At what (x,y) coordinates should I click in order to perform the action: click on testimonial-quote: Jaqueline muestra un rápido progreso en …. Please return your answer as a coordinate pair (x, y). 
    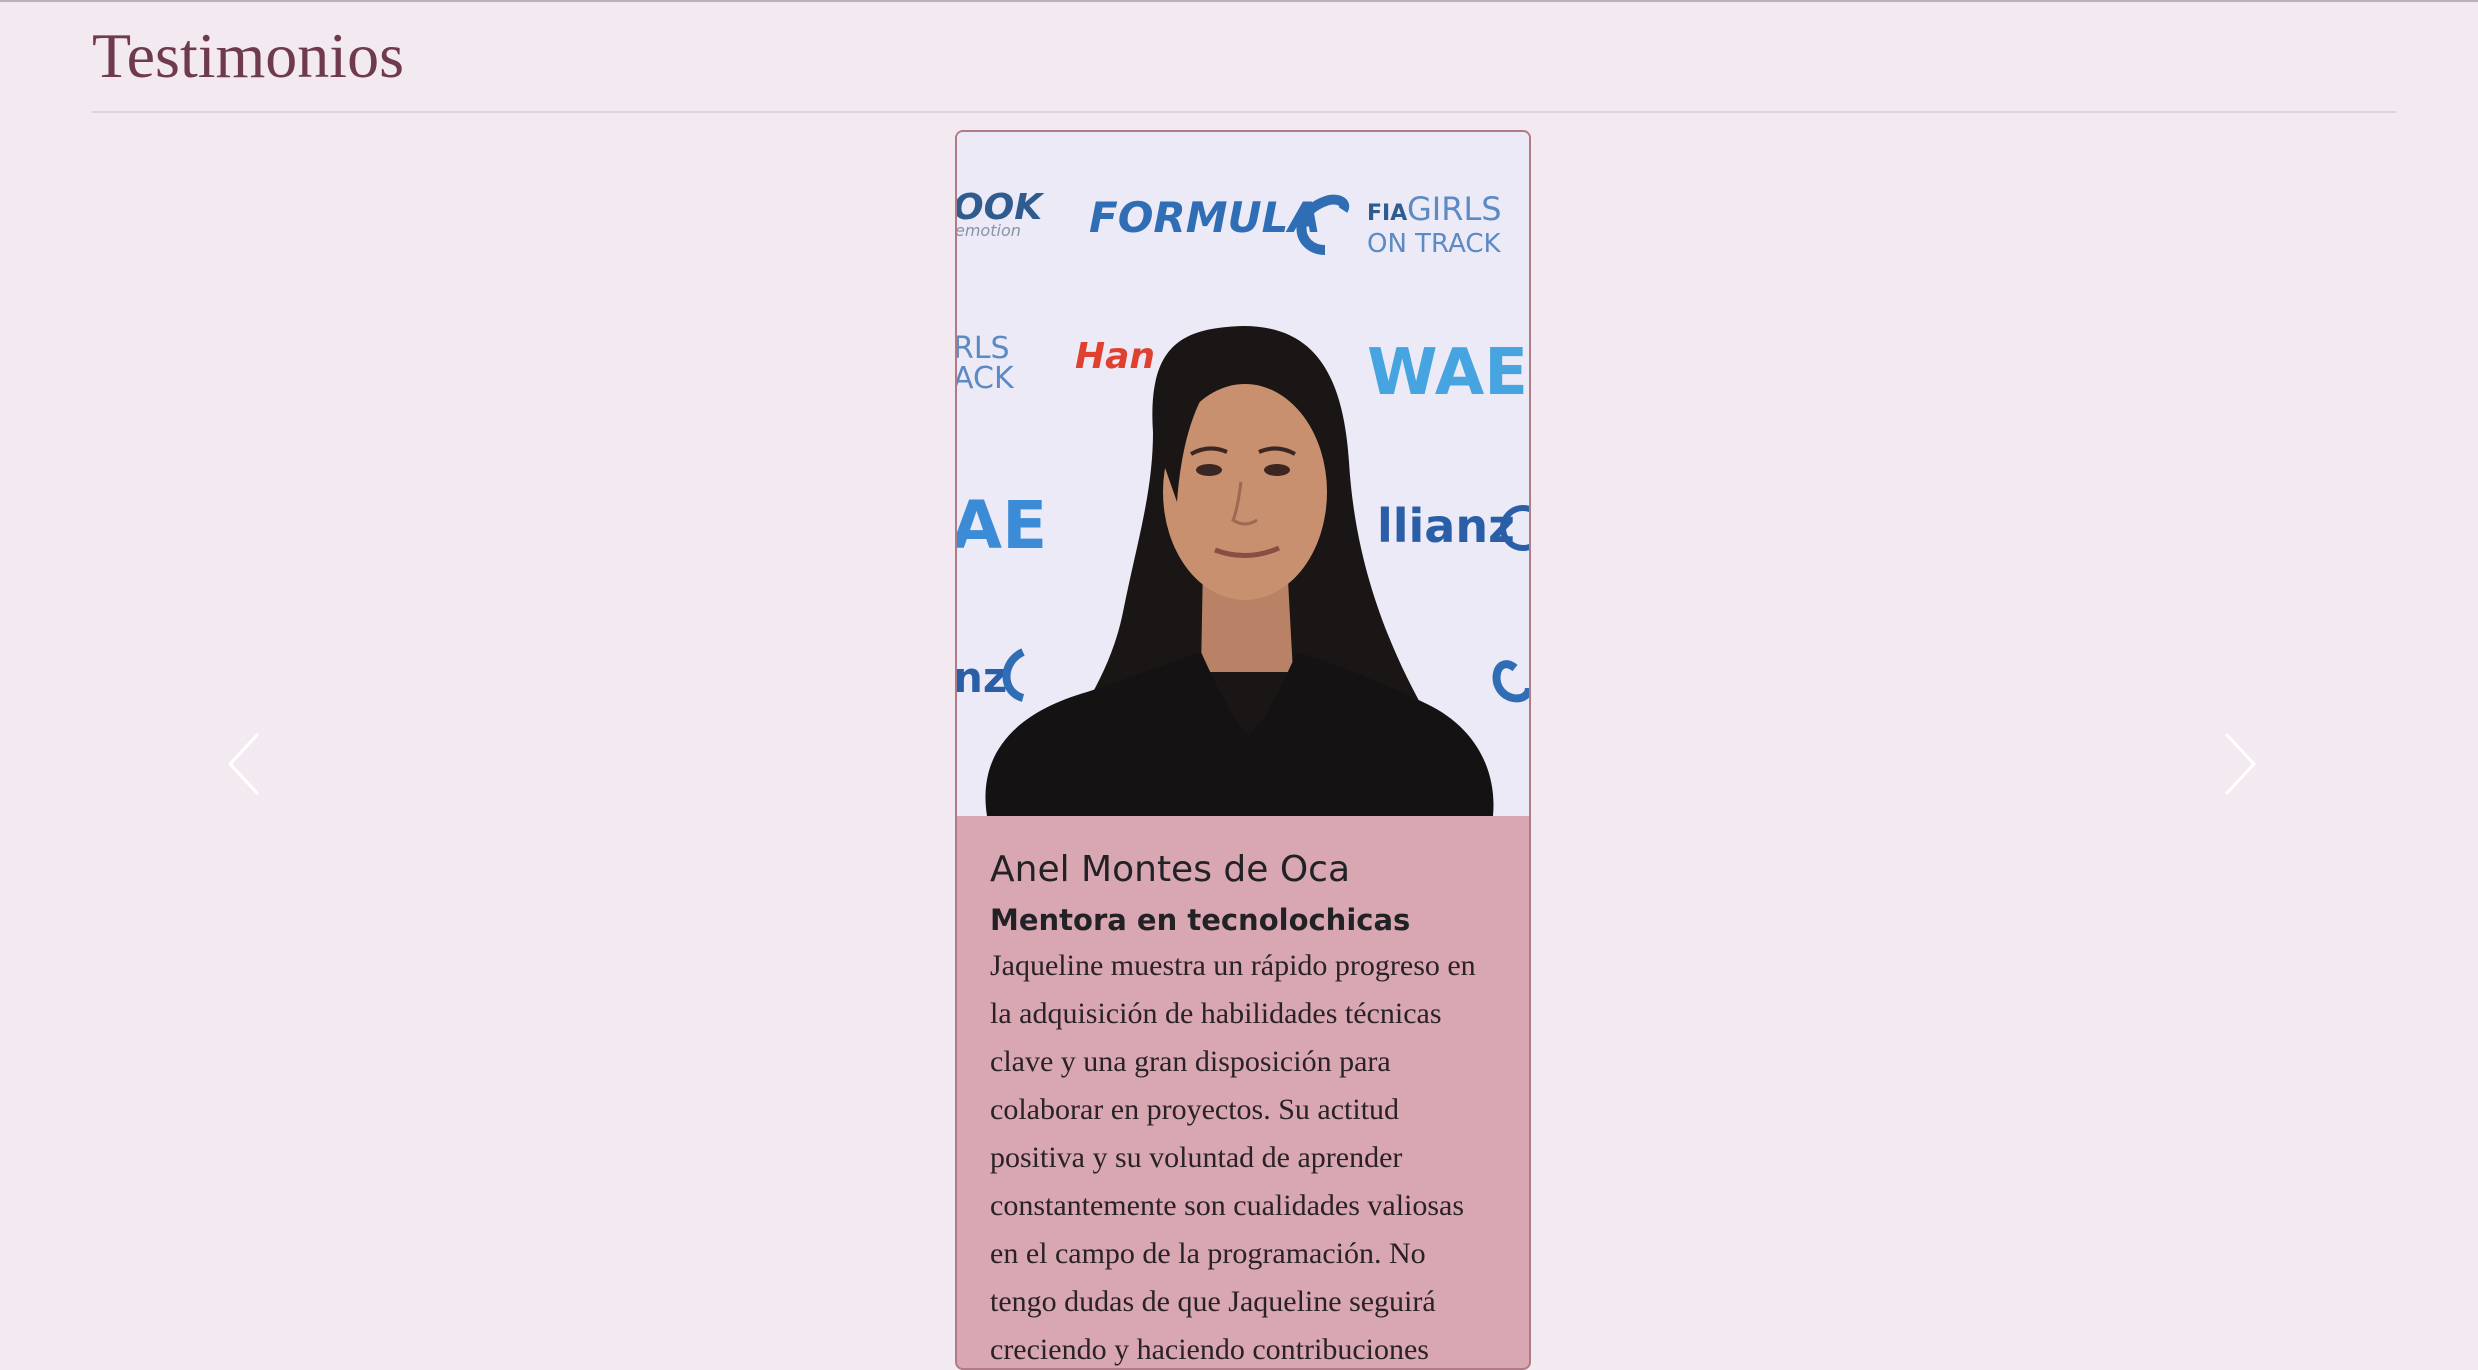
    Looking at the image, I should click on (1233, 1157).